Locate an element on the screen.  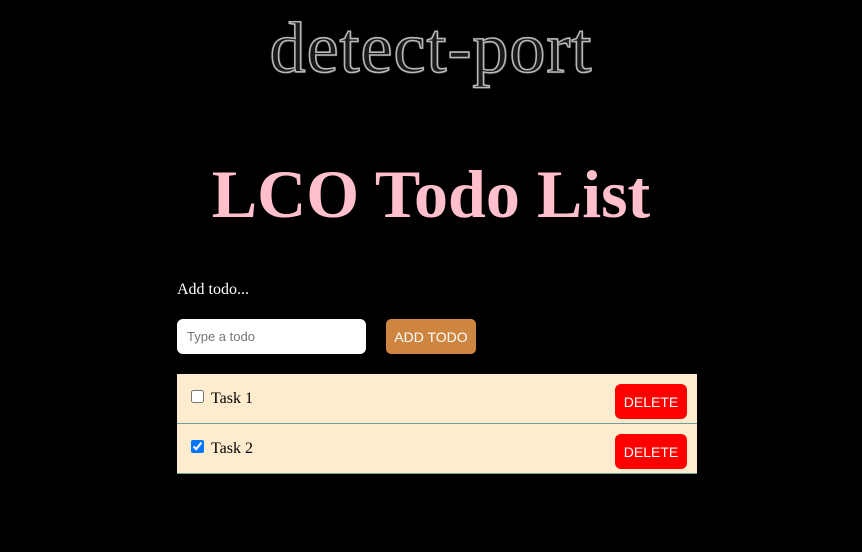
todo-list: Task 1 DELETE Task 2 DELETE is located at coordinates (437, 424).